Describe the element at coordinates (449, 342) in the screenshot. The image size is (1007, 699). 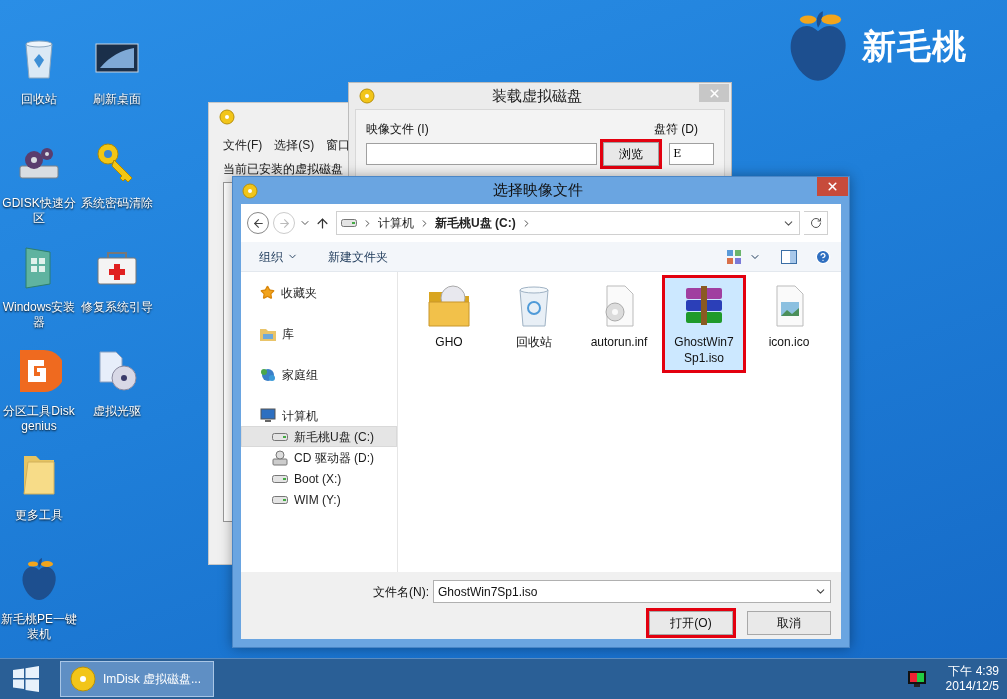
I see `file-name: GHO` at that location.